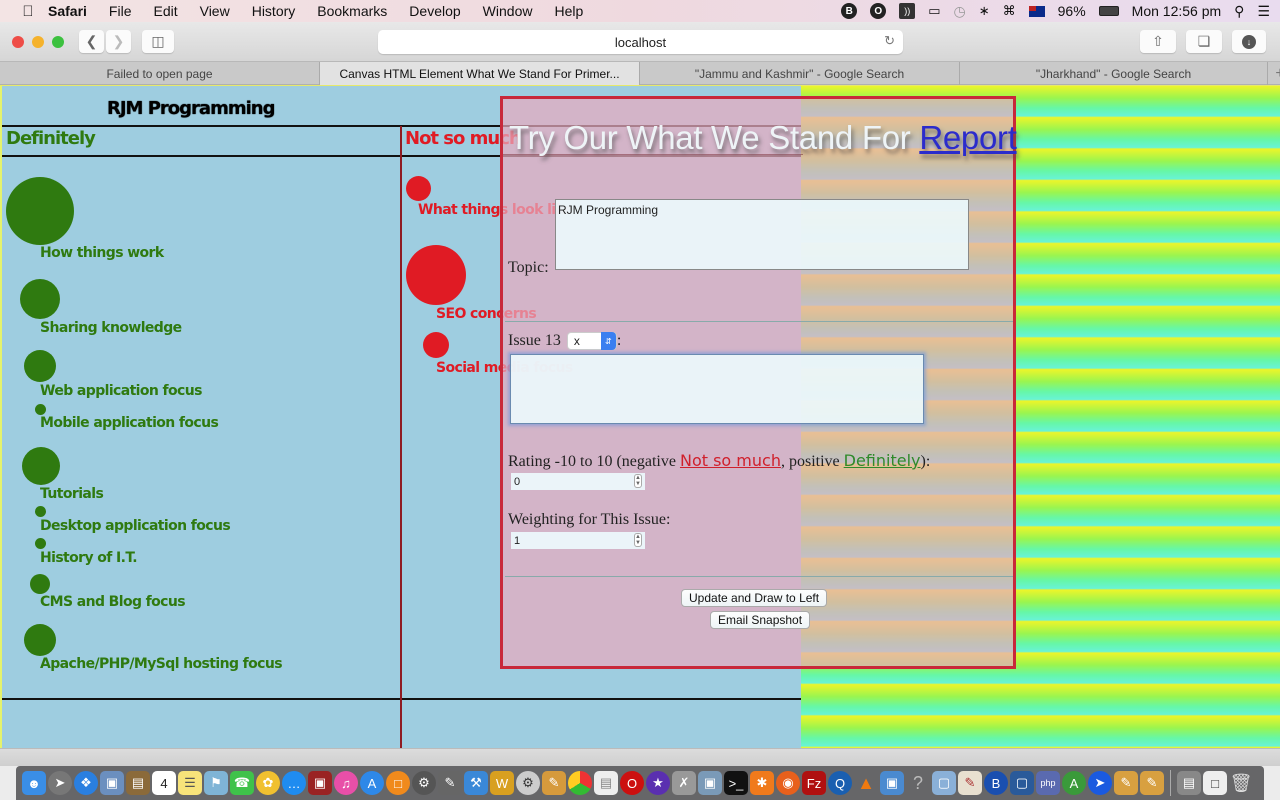 This screenshot has width=1280, height=800. What do you see at coordinates (892, 783) in the screenshot?
I see `dock-screen-sharing-icon: ▣` at bounding box center [892, 783].